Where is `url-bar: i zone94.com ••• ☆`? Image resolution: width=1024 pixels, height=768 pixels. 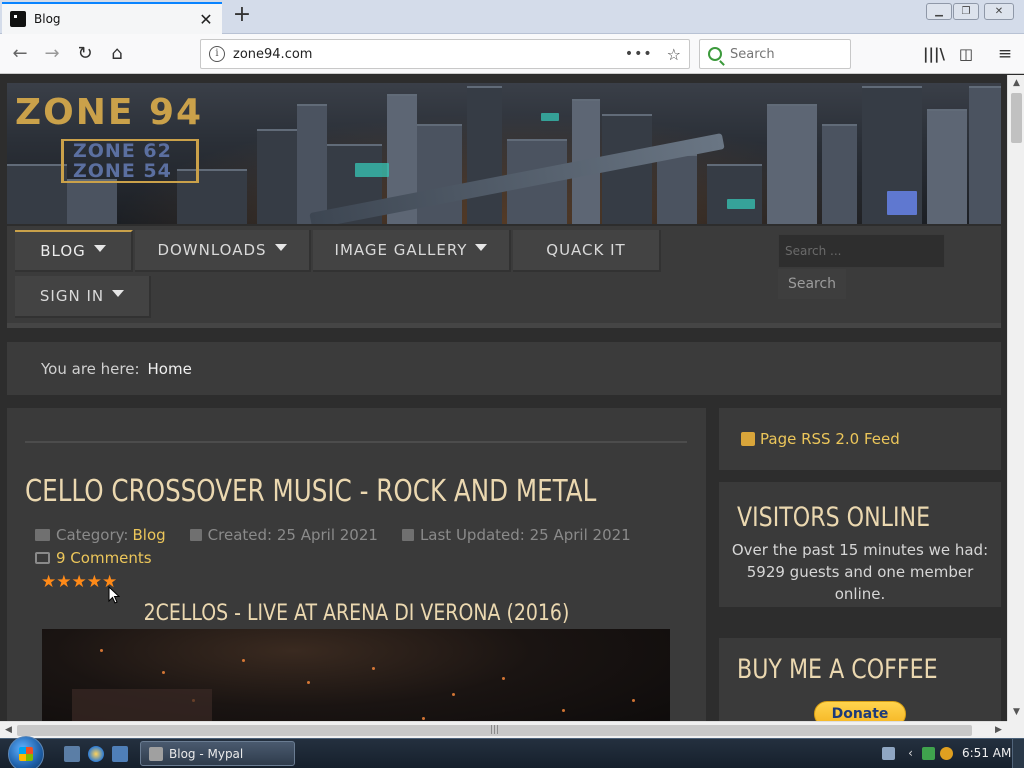 url-bar: i zone94.com ••• ☆ is located at coordinates (445, 54).